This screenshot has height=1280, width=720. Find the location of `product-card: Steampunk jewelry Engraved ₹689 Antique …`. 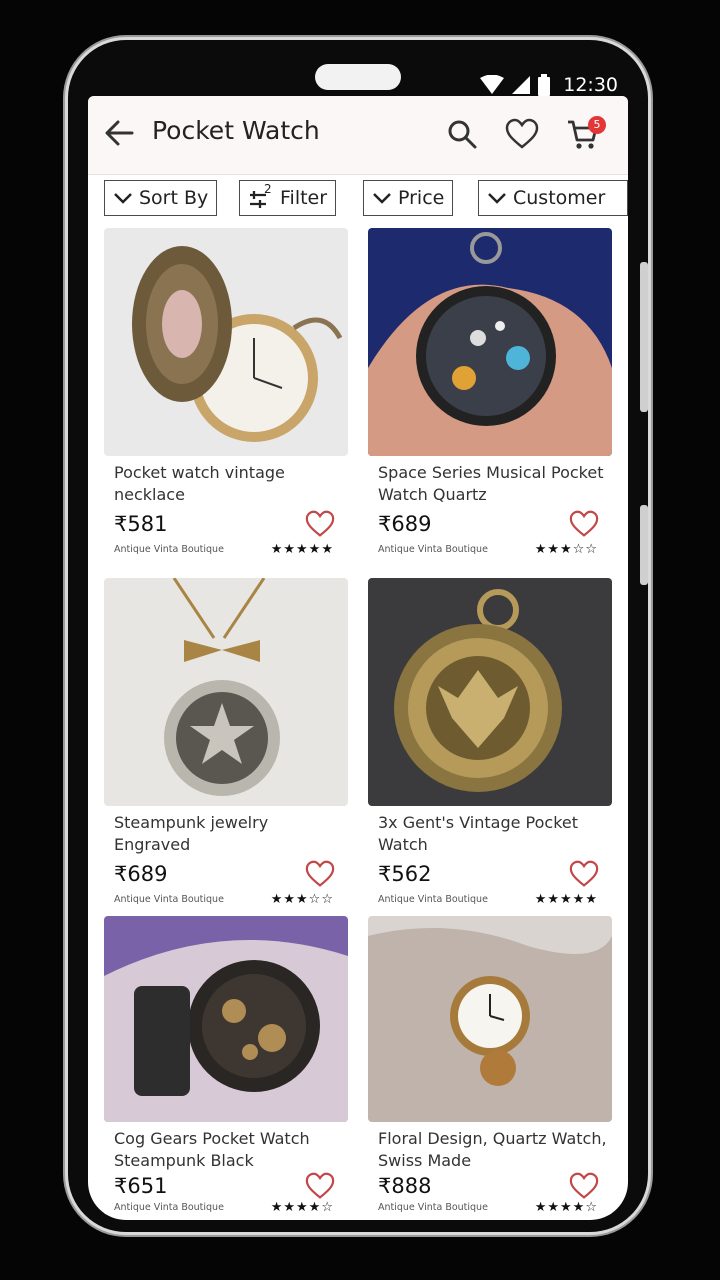

product-card: Steampunk jewelry Engraved ₹689 Antique … is located at coordinates (226, 742).